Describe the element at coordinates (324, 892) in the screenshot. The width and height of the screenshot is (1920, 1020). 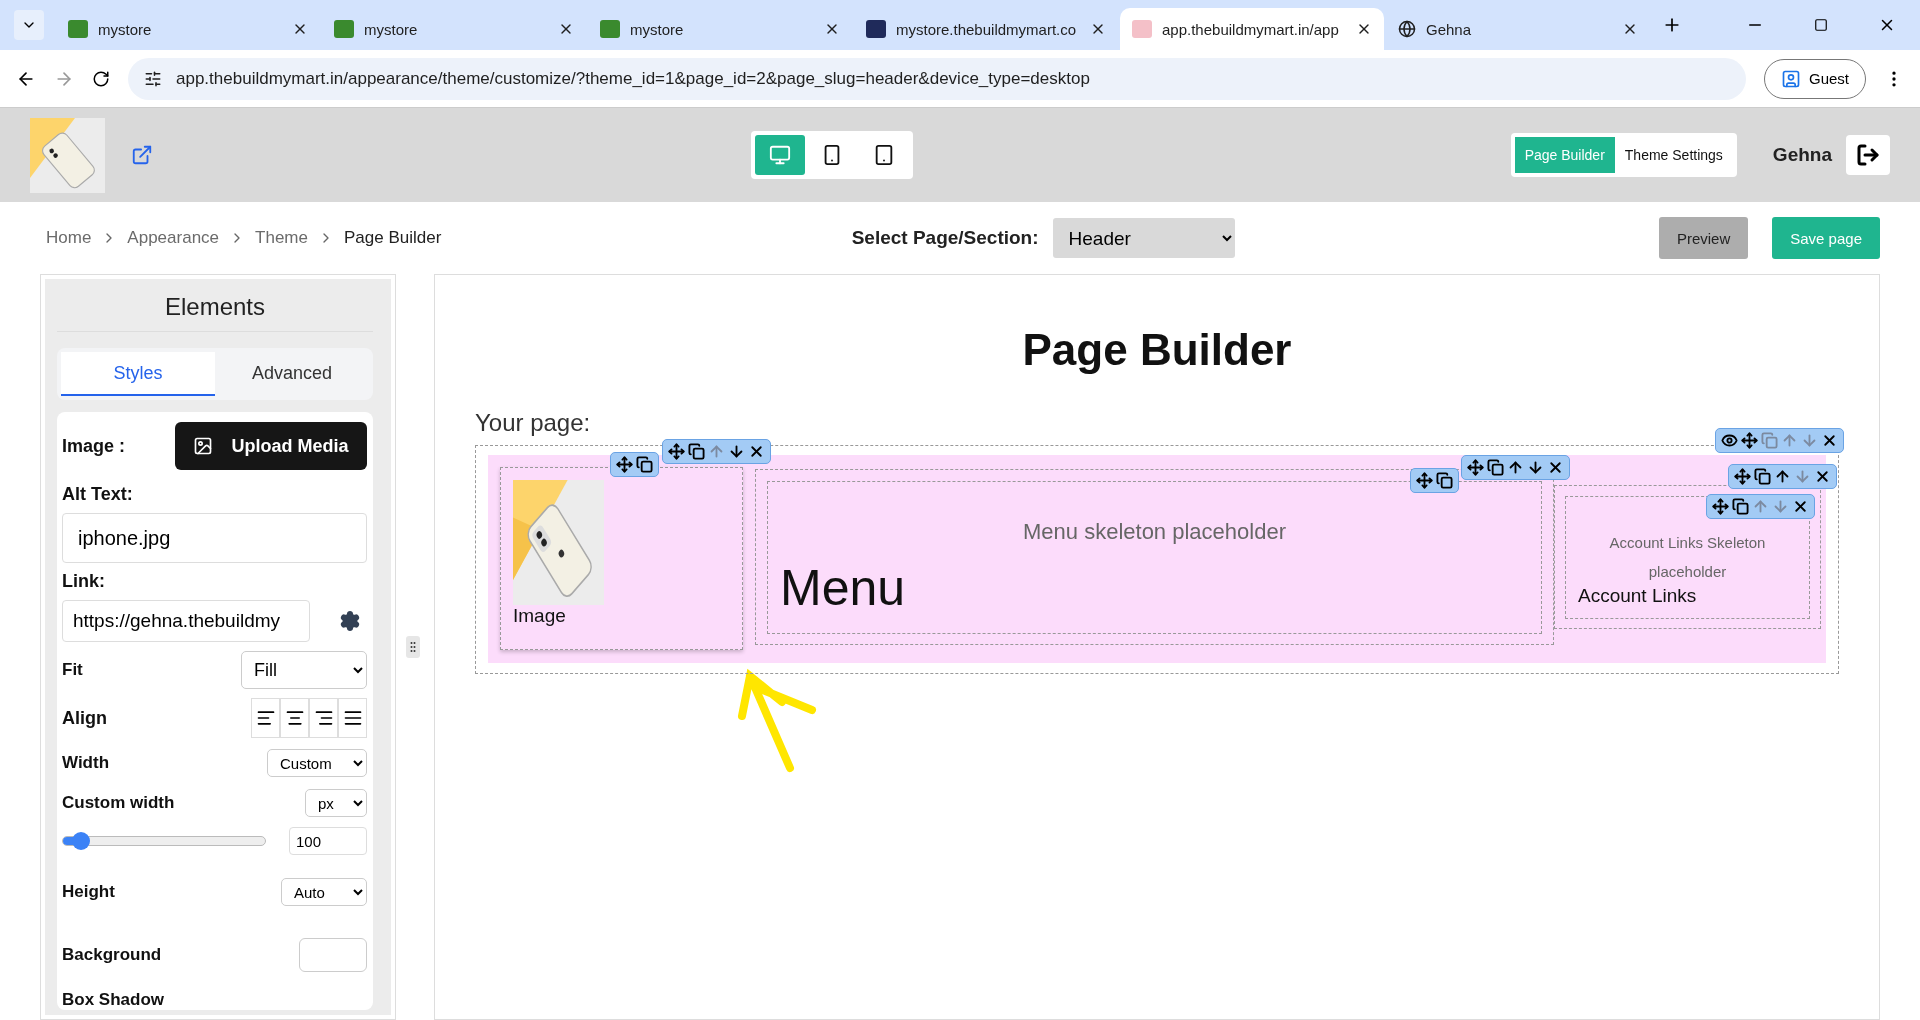
I see `height-select: Auto` at that location.